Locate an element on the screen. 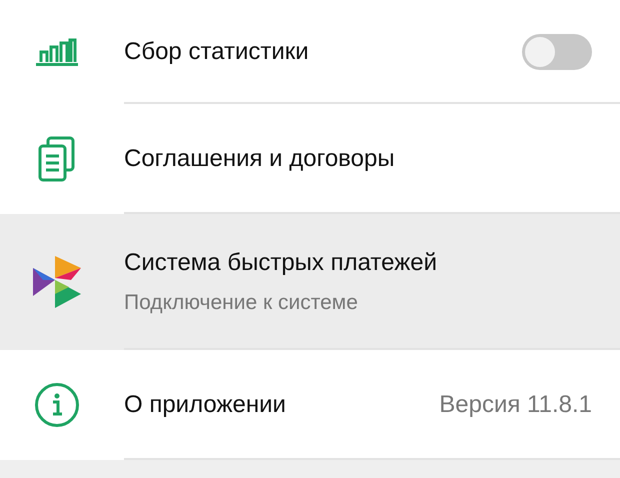 This screenshot has height=478, width=620. setting-title: Сбор статистики is located at coordinates (216, 52).